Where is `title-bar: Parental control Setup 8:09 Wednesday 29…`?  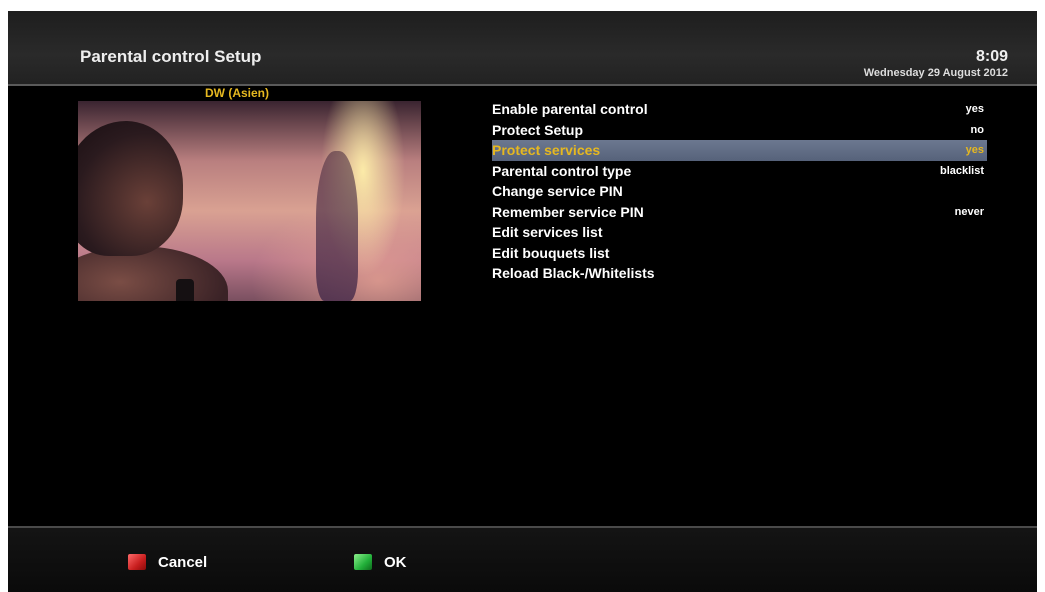
title-bar: Parental control Setup 8:09 Wednesday 29… is located at coordinates (522, 48).